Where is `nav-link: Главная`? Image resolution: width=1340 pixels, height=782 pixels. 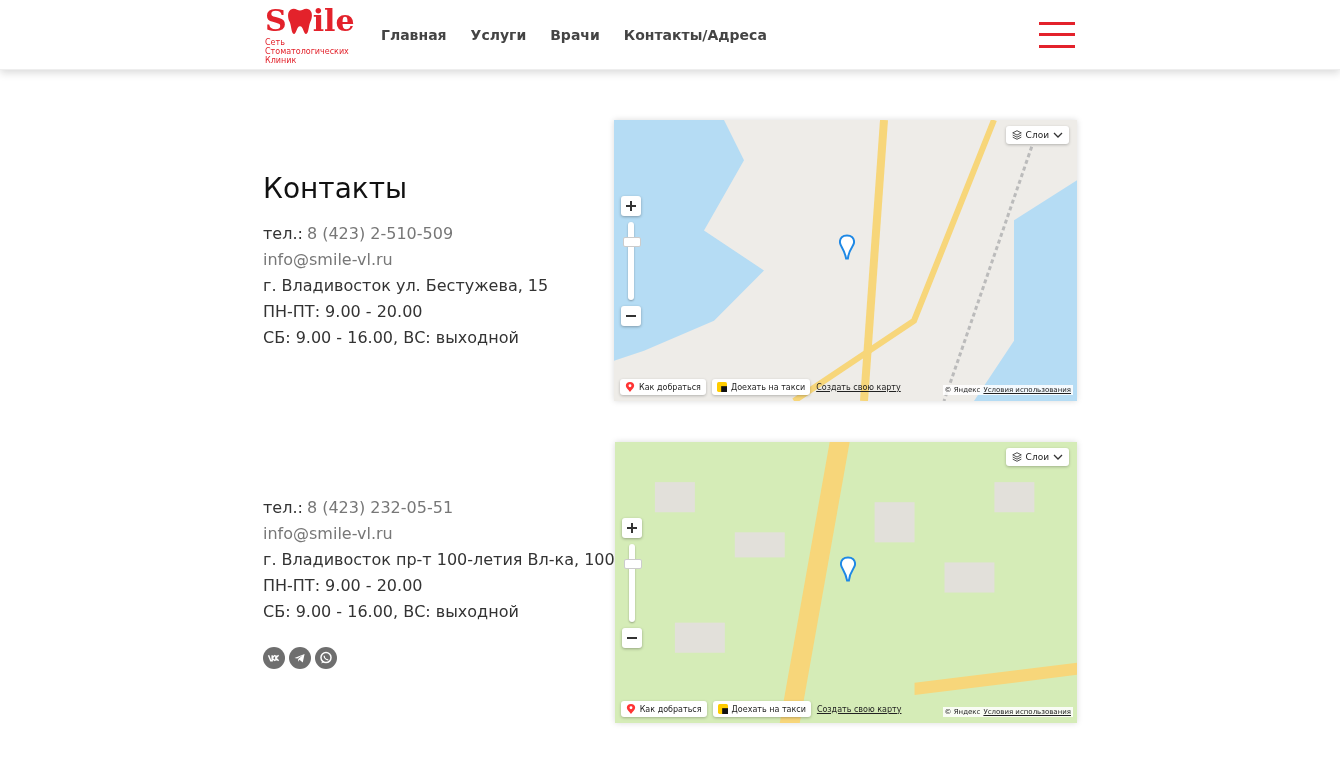 nav-link: Главная is located at coordinates (414, 34).